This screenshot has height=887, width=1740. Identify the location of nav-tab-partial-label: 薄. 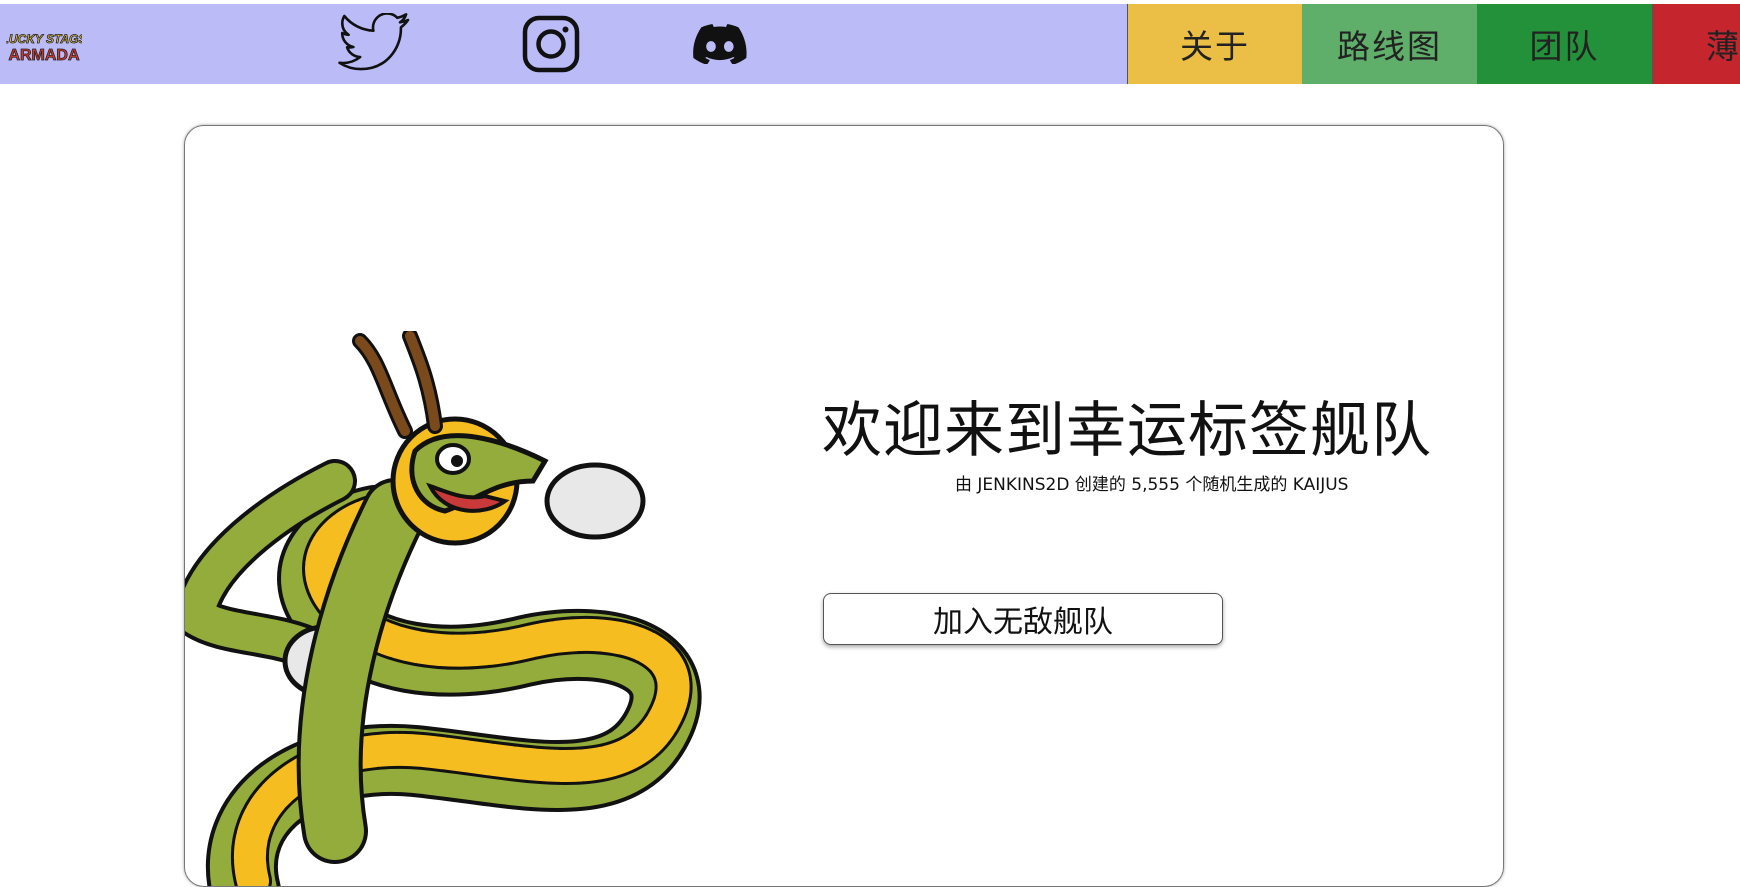
(1723, 46).